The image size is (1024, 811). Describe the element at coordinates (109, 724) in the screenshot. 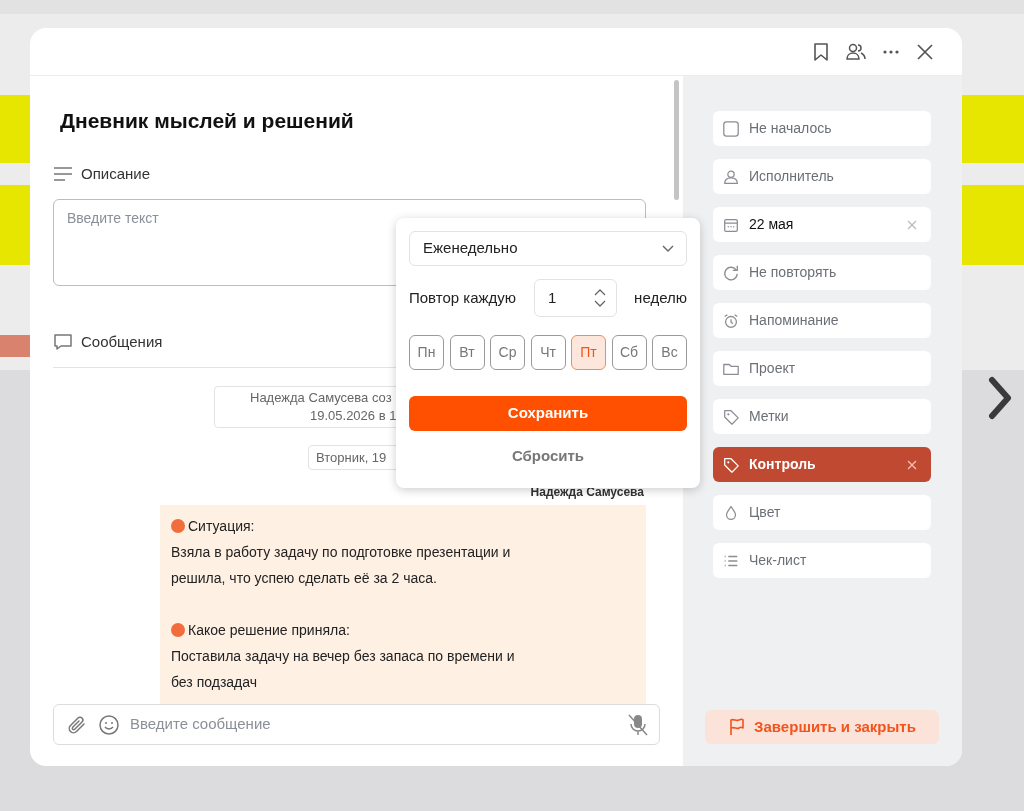

I see `smiley-icon` at that location.